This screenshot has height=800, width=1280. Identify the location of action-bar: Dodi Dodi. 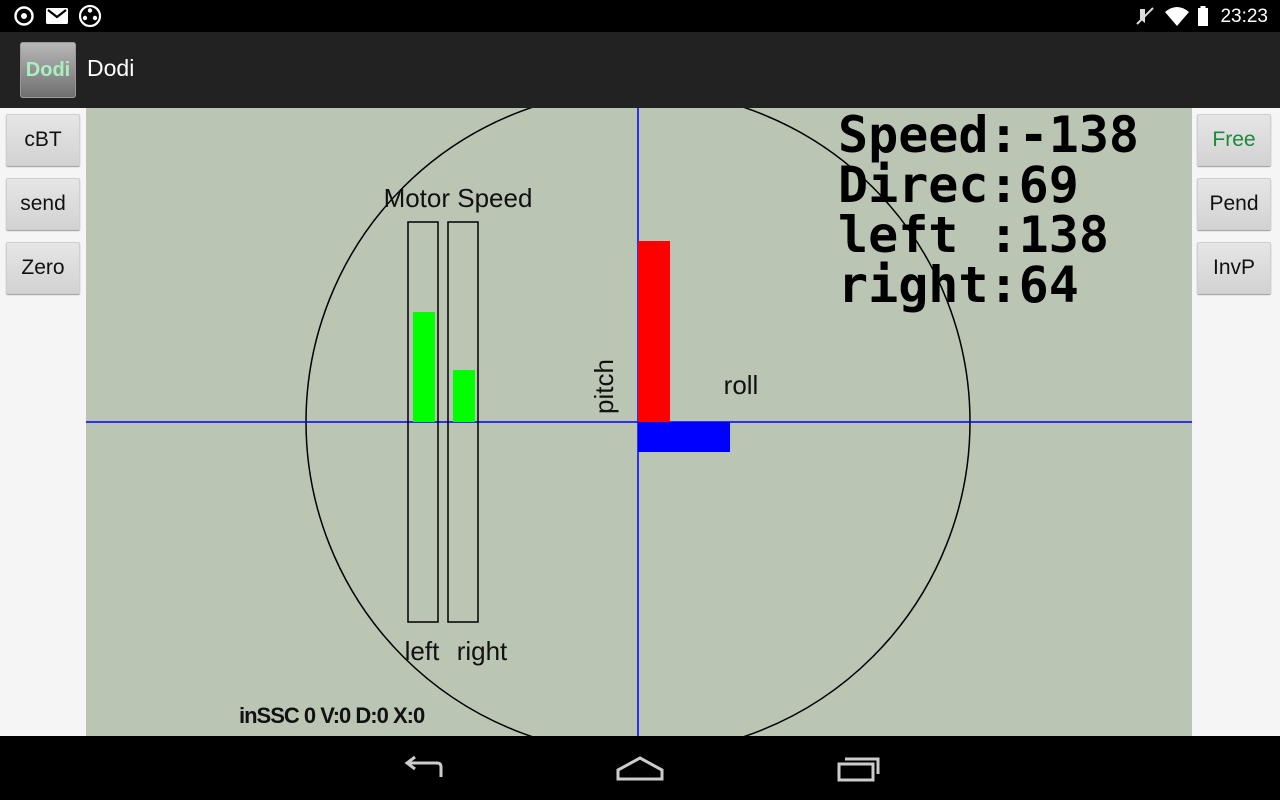
(640, 70).